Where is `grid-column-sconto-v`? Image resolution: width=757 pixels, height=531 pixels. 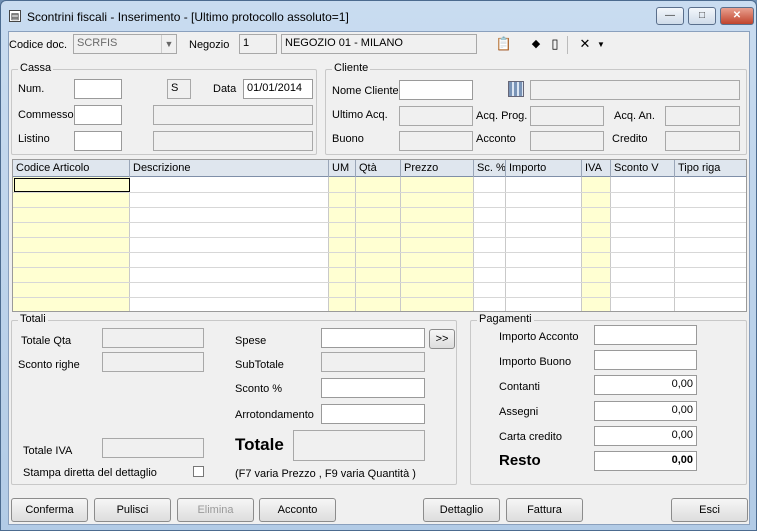 grid-column-sconto-v is located at coordinates (643, 244).